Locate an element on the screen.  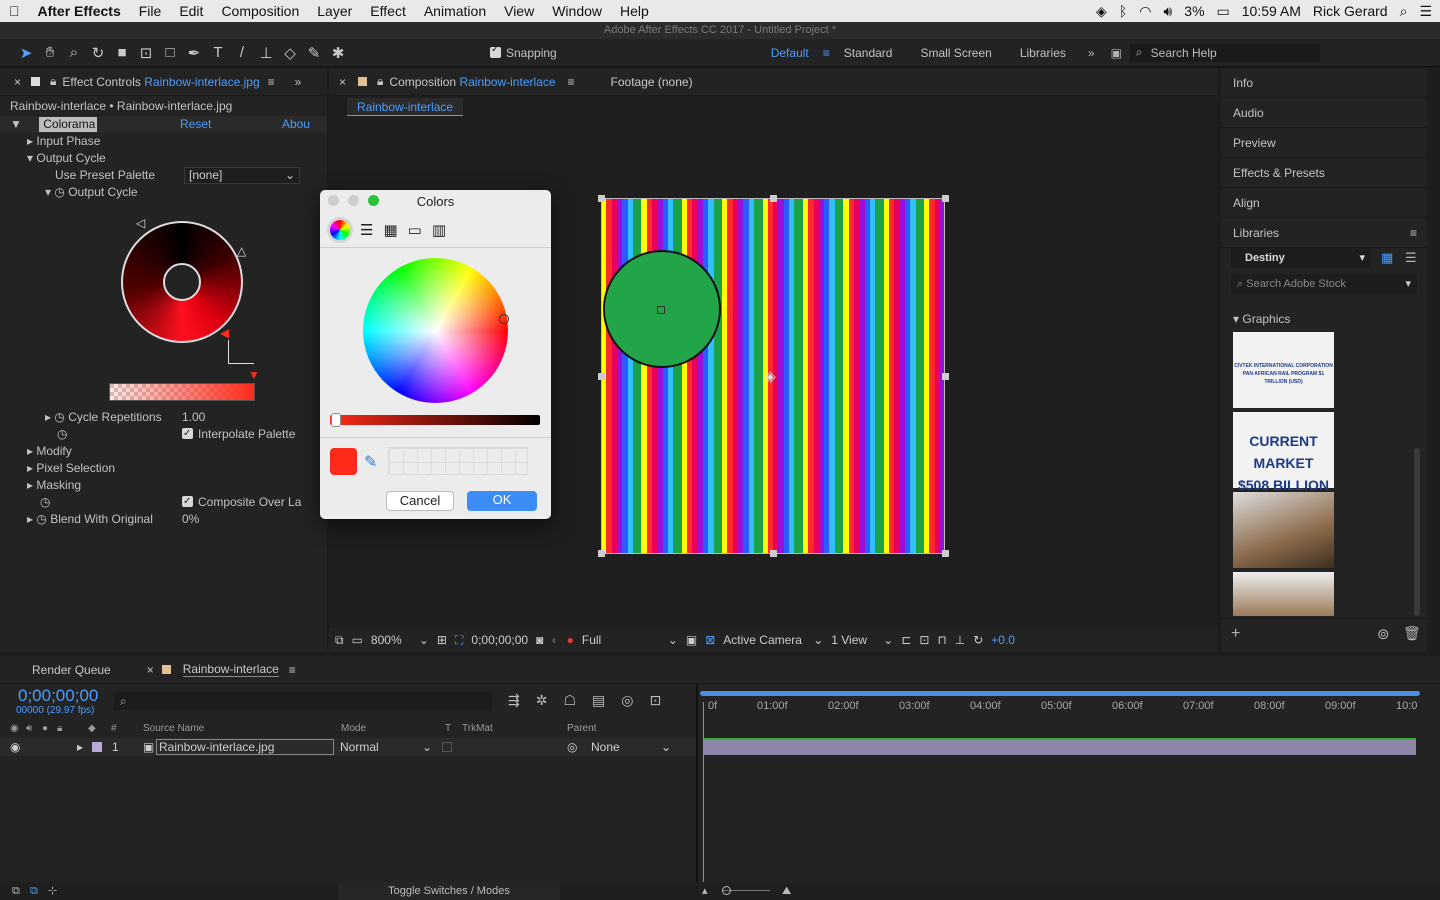
fast-previews-icon: ▣ is located at coordinates (691, 640).